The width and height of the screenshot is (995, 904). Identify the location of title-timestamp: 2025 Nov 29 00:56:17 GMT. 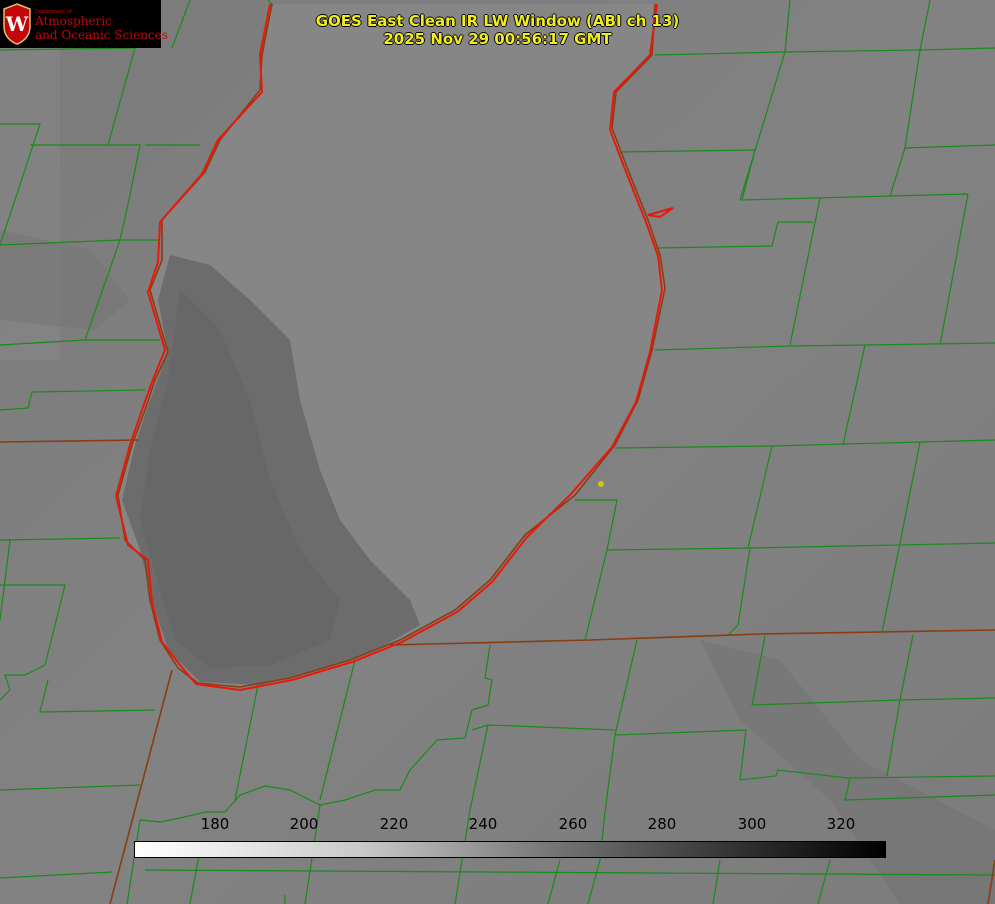
(497, 39).